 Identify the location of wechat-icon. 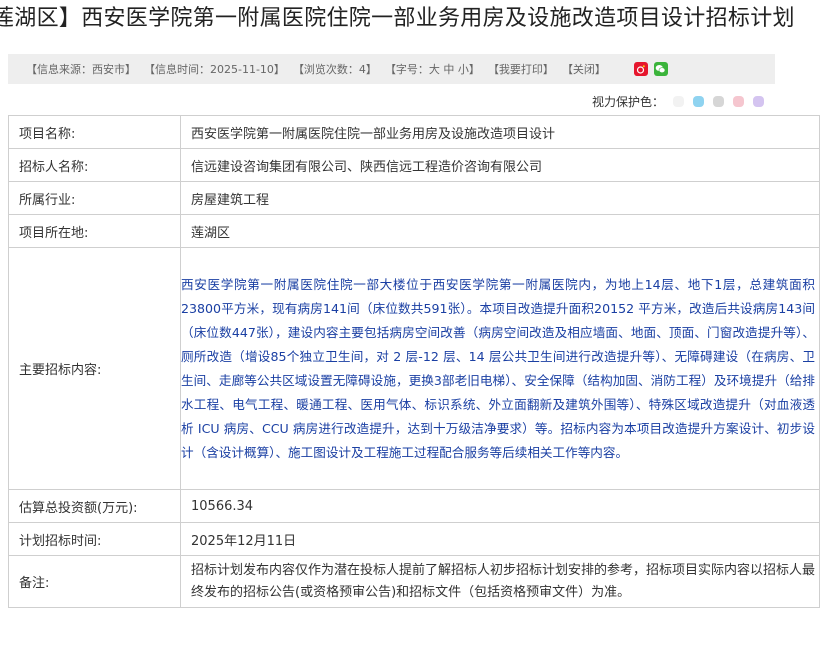
(660, 69).